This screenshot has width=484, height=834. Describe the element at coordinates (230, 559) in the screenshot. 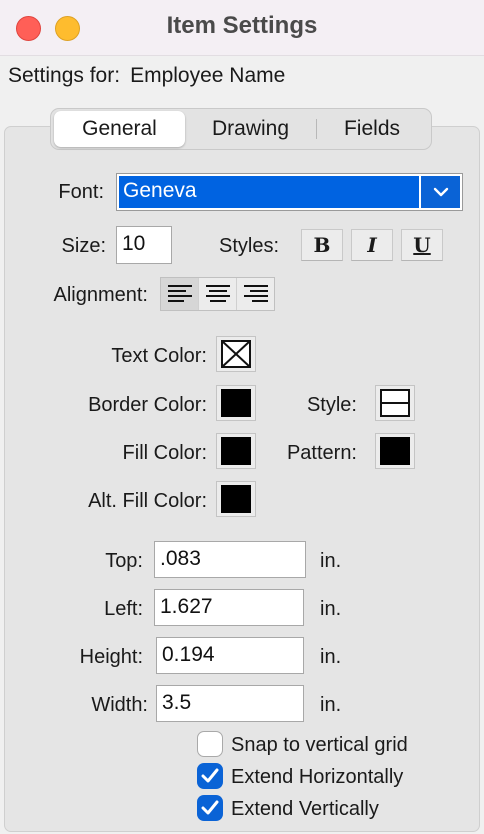

I see `top-input: .083` at that location.